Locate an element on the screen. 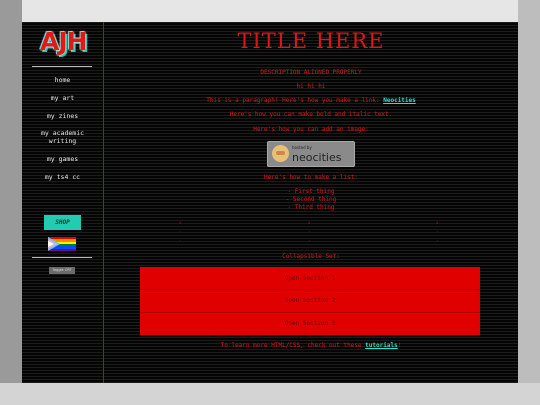  hi-text: hi hi hi is located at coordinates (311, 86).